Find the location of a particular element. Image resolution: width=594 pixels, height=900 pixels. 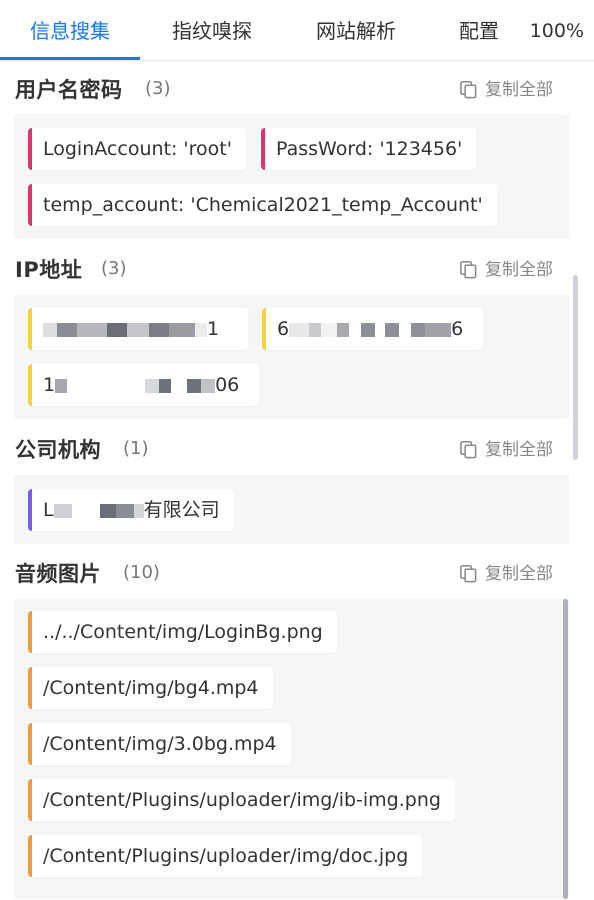

section-count: (10) is located at coordinates (141, 572).